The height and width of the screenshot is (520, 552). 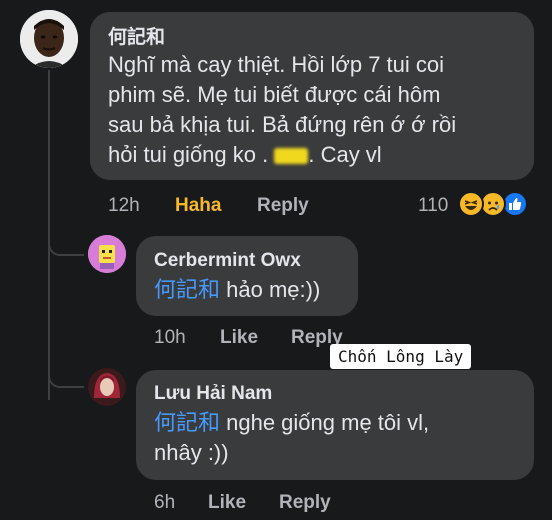 I want to click on mention-tag-3: 何記和, so click(x=187, y=422).